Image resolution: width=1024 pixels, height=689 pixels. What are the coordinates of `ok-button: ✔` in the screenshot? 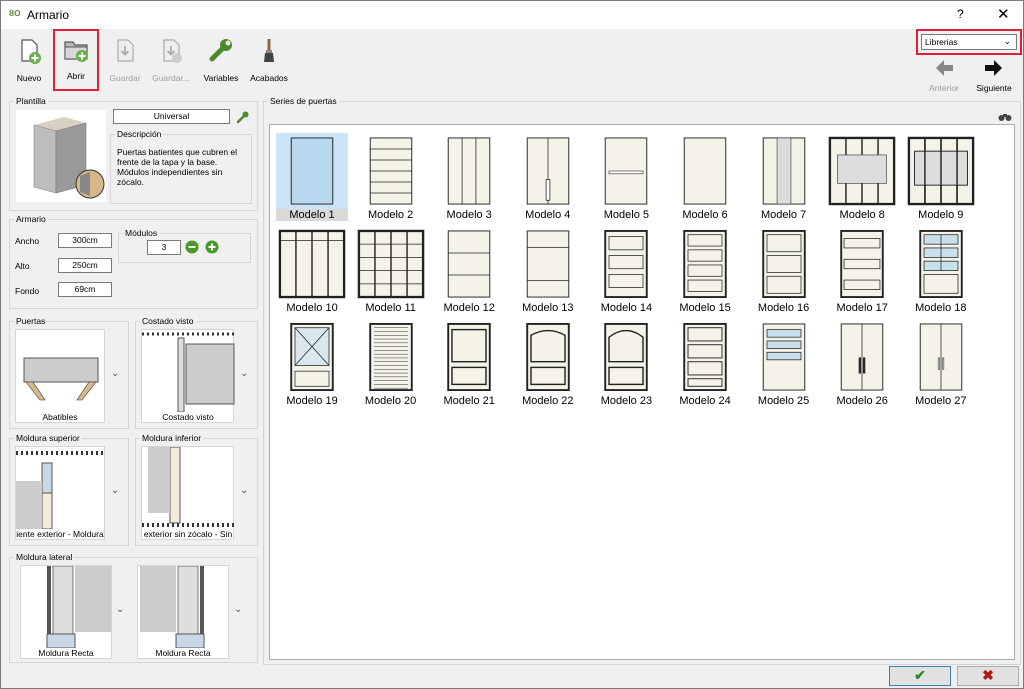 It's located at (920, 676).